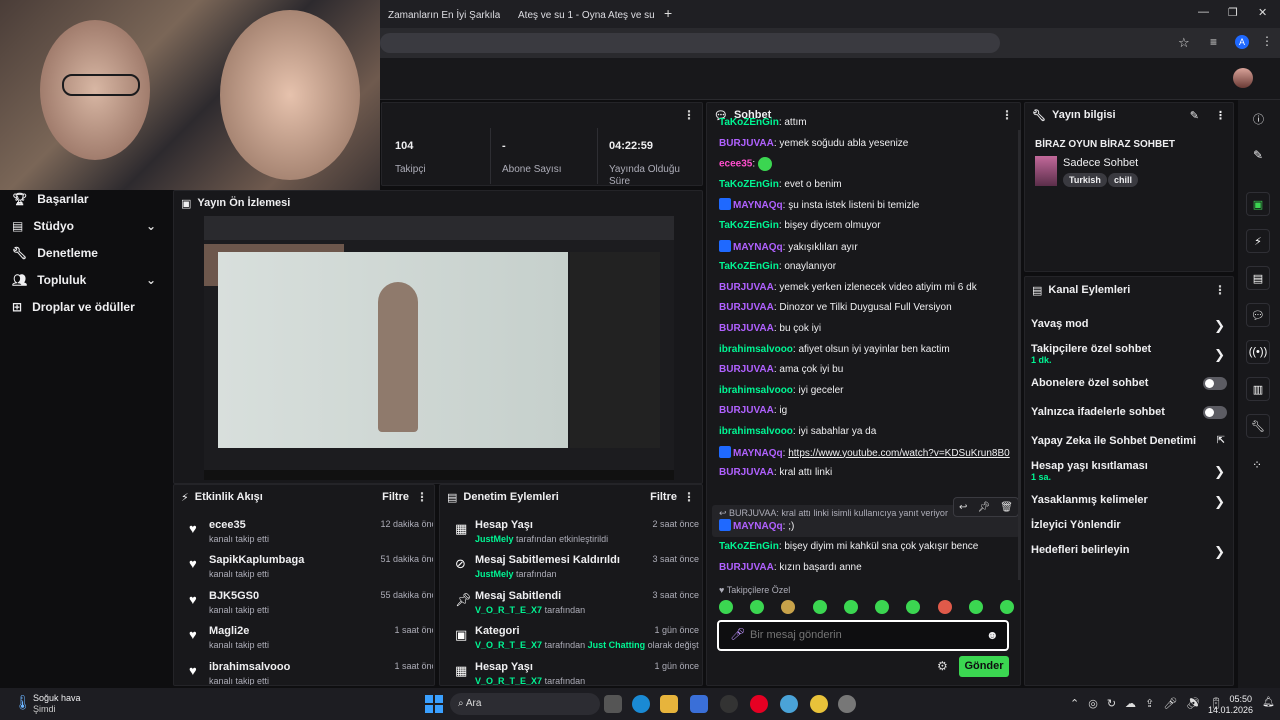 The height and width of the screenshot is (720, 1280). I want to click on chat-username: ibrahimsalvooo, so click(756, 390).